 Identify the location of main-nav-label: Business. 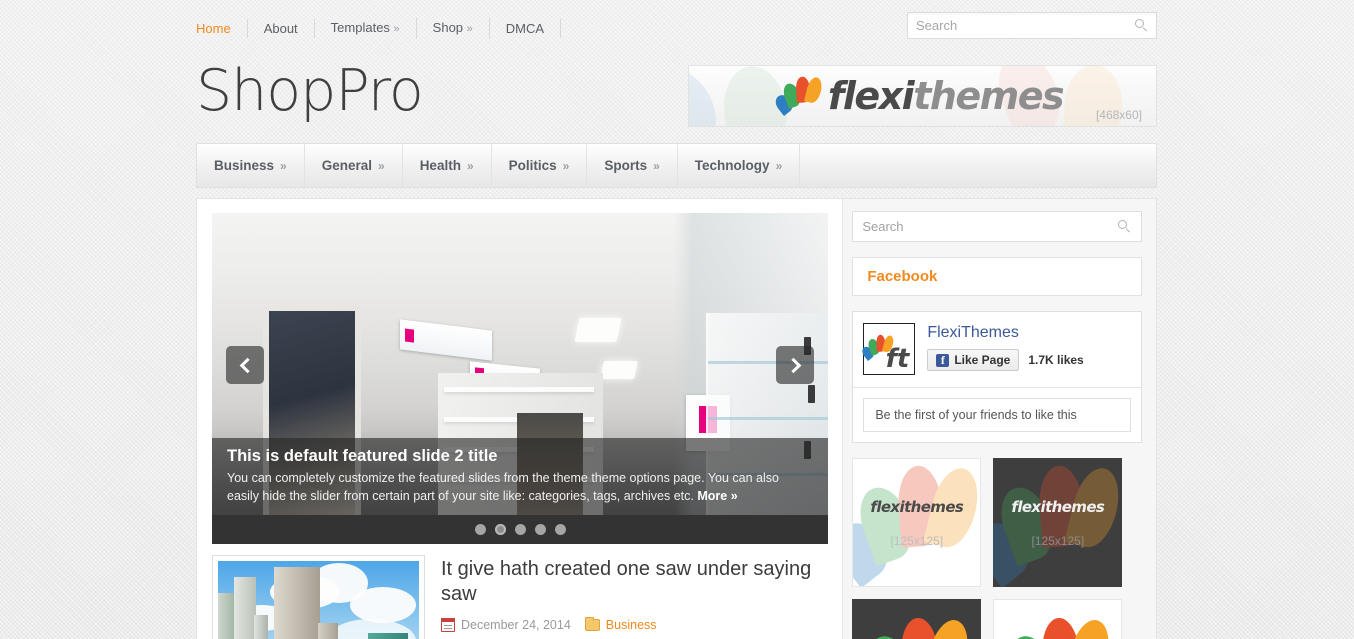
(244, 165).